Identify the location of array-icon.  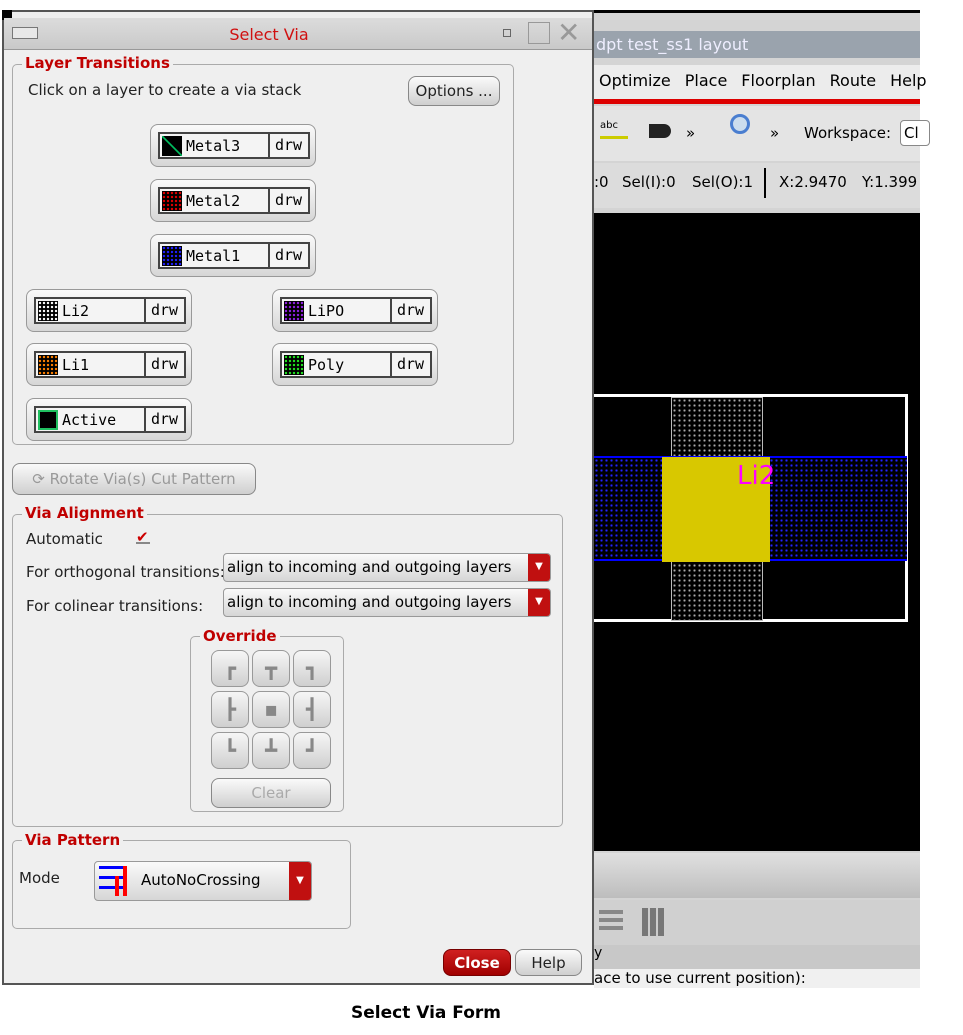
(653, 922).